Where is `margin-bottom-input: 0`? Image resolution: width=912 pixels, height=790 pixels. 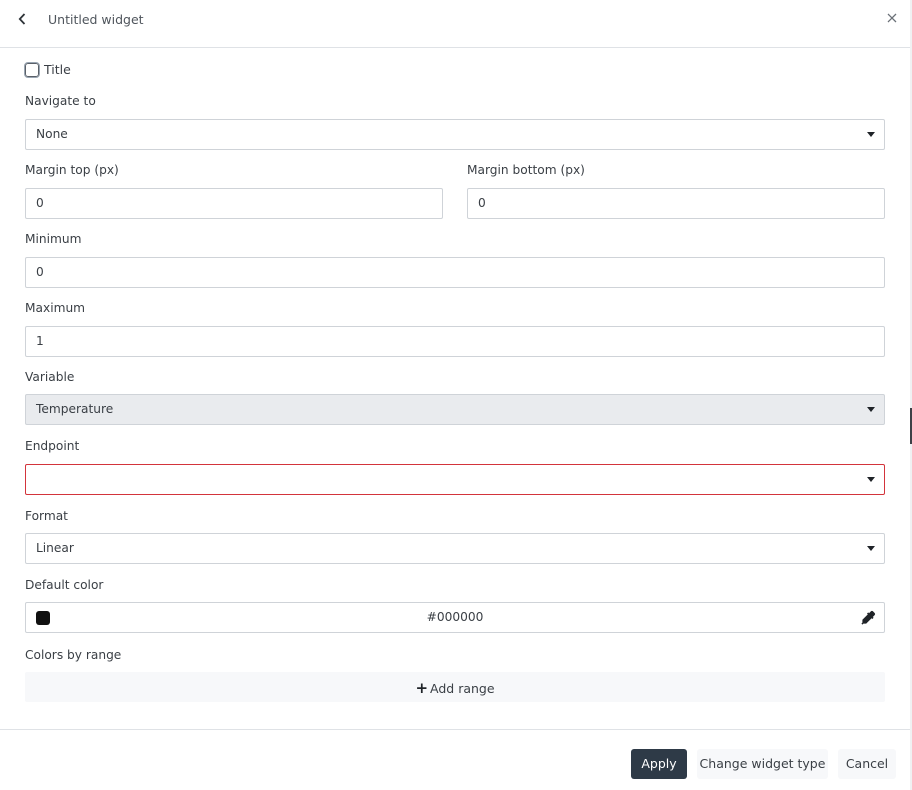 margin-bottom-input: 0 is located at coordinates (676, 203).